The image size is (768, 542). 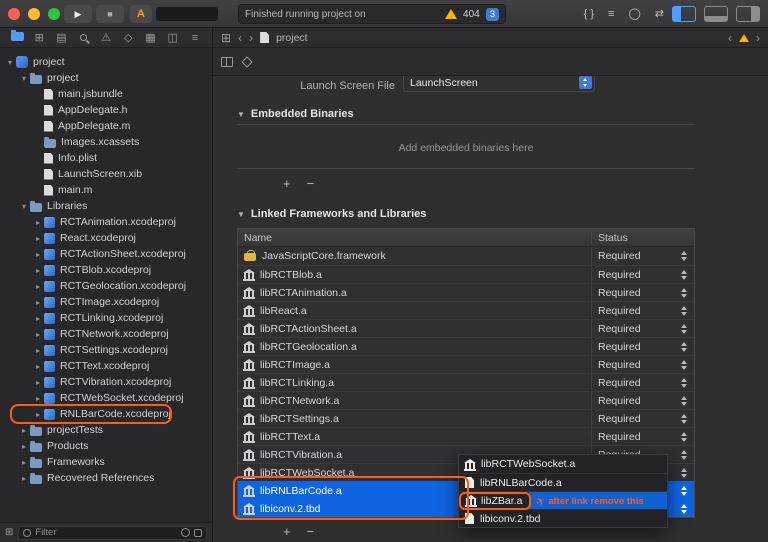 What do you see at coordinates (563, 482) in the screenshot?
I see `list-item: libRNLBarCode.a` at bounding box center [563, 482].